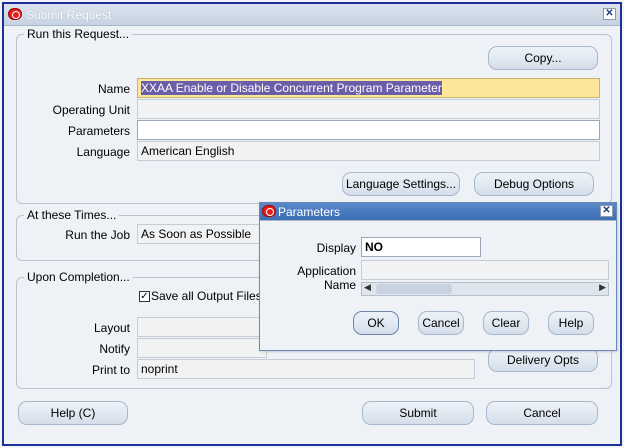 This screenshot has height=448, width=624. What do you see at coordinates (98, 131) in the screenshot?
I see `parameters-label: Parameters` at bounding box center [98, 131].